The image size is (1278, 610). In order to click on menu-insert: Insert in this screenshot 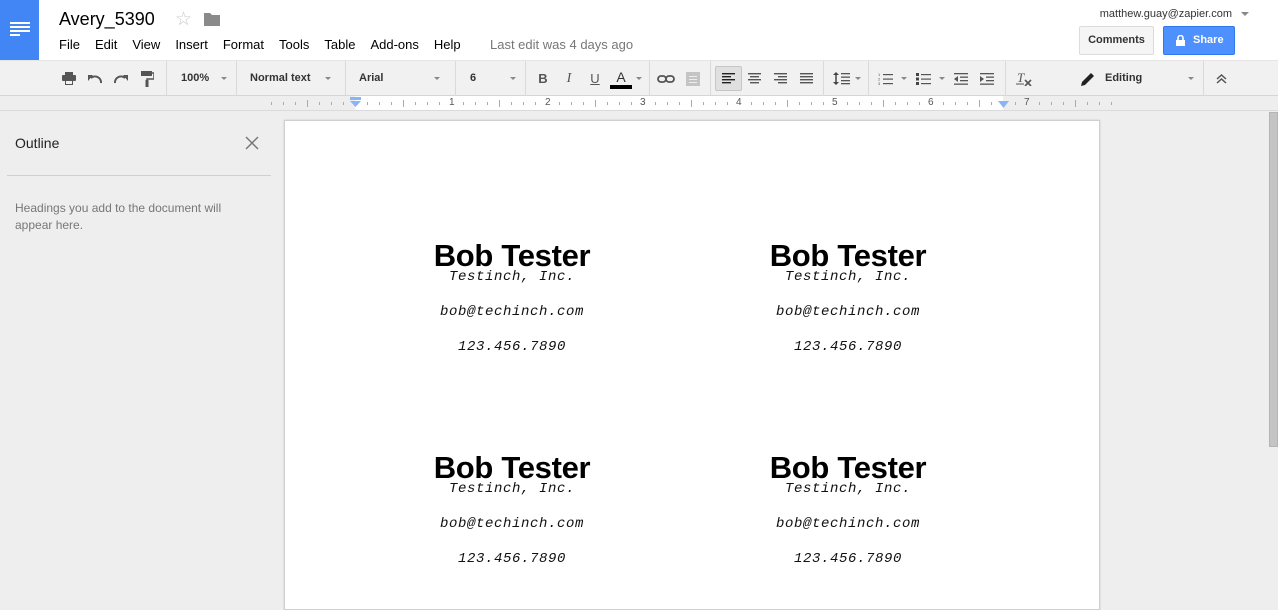, I will do `click(191, 44)`.